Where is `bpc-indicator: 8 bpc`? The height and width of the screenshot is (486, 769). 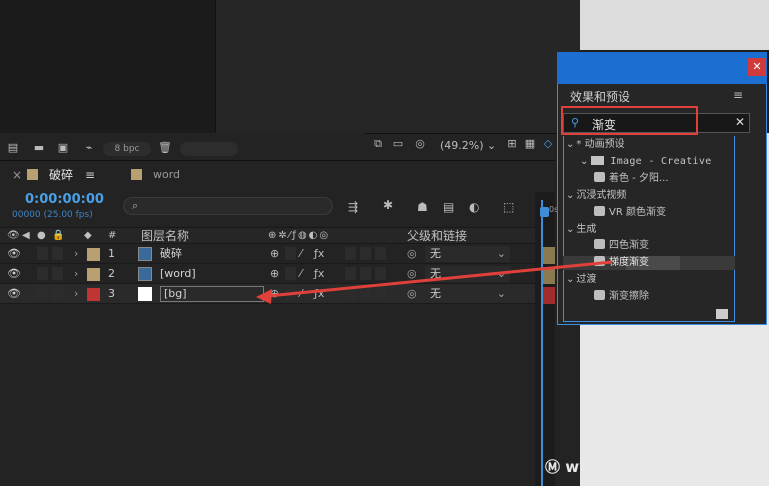
bpc-indicator: 8 bpc is located at coordinates (127, 149).